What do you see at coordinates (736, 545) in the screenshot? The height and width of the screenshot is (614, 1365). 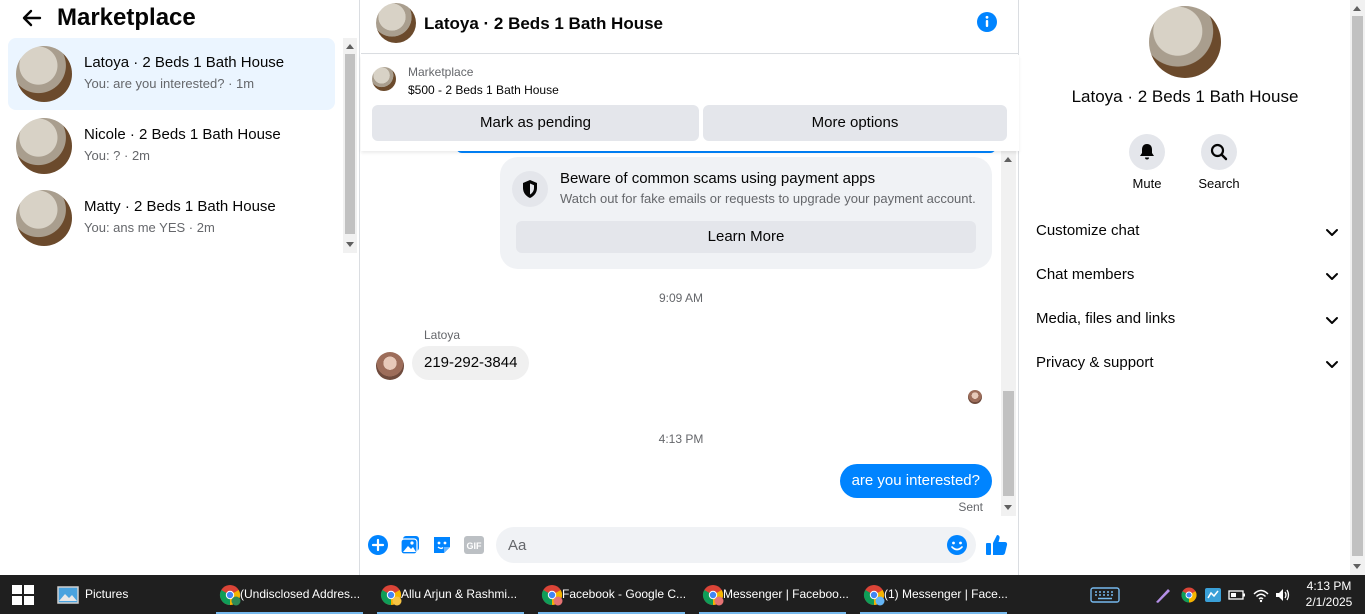 I see `message-input` at bounding box center [736, 545].